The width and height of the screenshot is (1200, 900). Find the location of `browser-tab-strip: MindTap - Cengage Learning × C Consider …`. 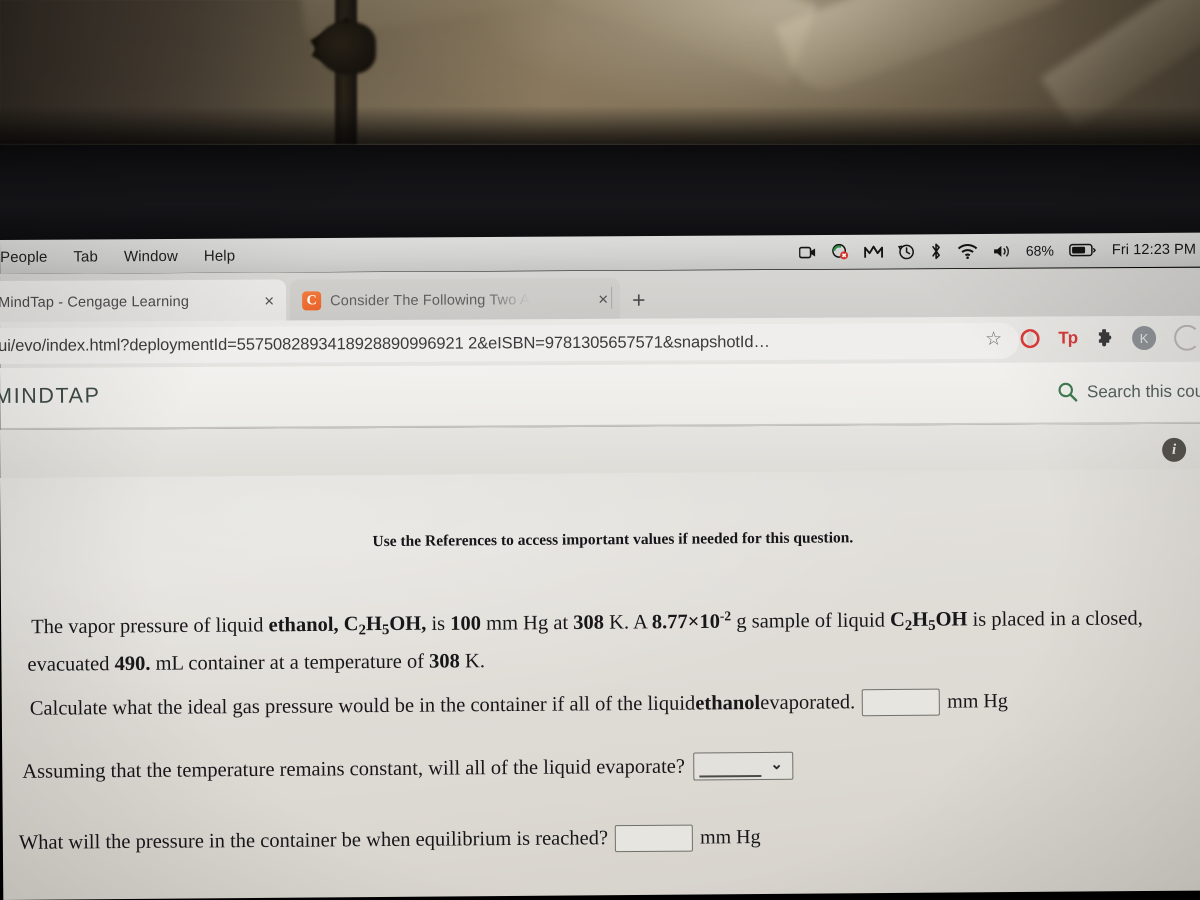

browser-tab-strip: MindTap - Cengage Learning × C Consider … is located at coordinates (600, 296).